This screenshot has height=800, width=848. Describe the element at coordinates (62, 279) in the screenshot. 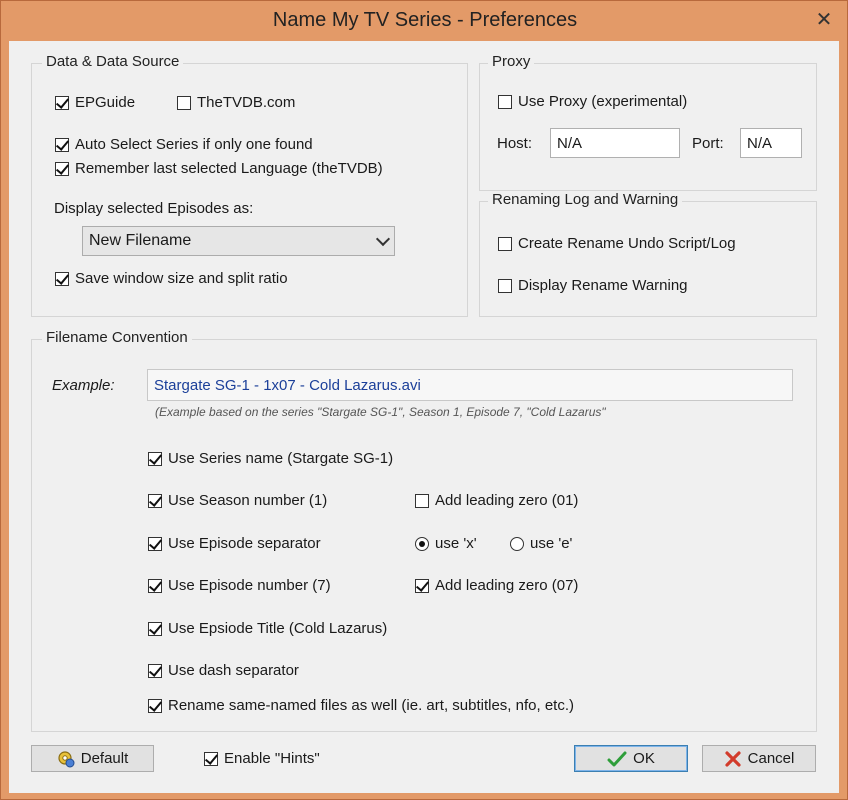

I see `save-window-checkbox` at that location.